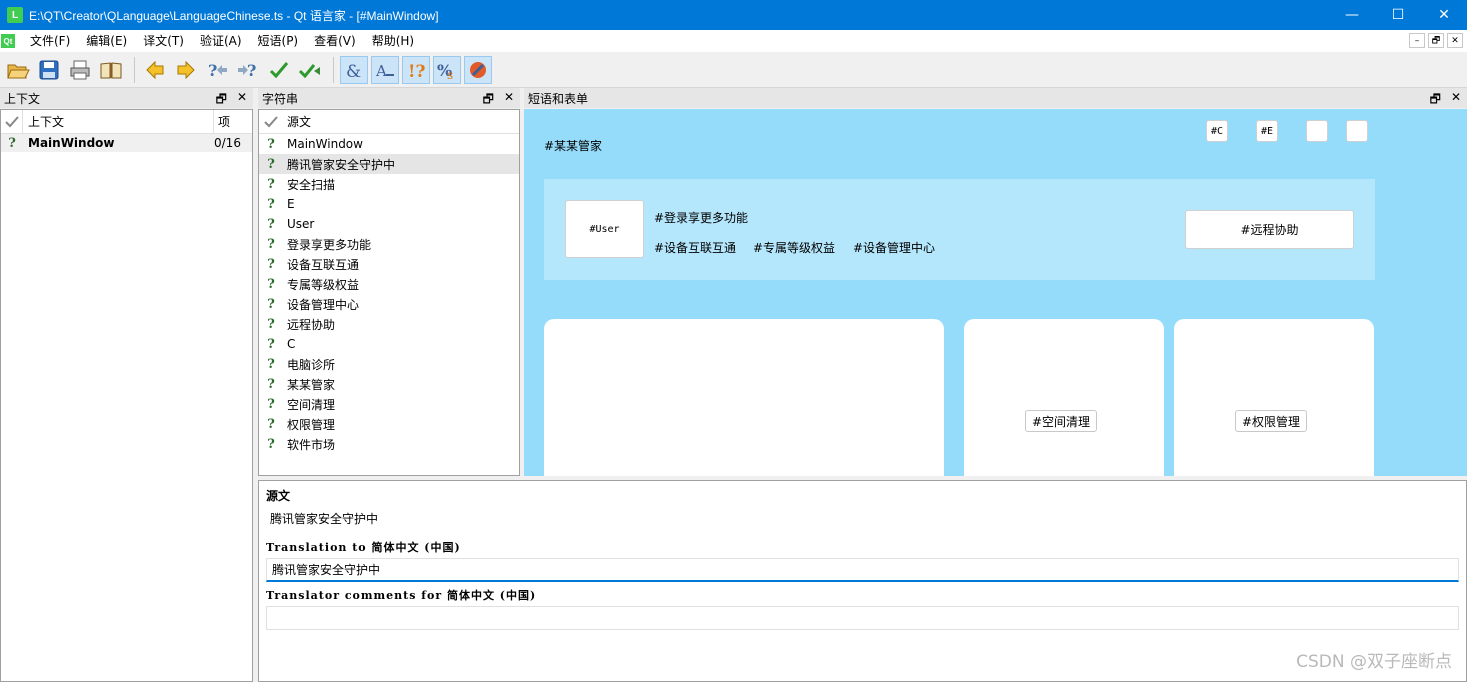  I want to click on permission-button: #权限管理, so click(1271, 421).